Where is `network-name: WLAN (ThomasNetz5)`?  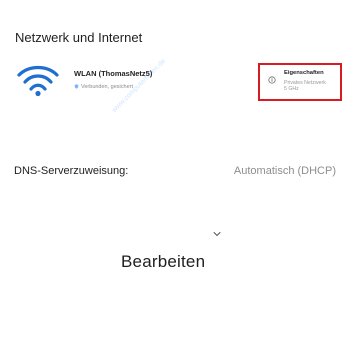 network-name: WLAN (ThomasNetz5) is located at coordinates (113, 73).